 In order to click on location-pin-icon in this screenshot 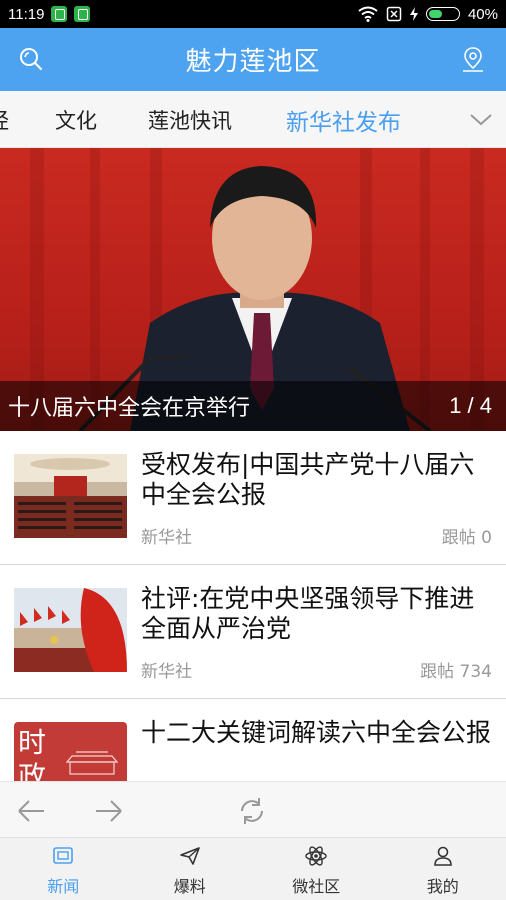, I will do `click(473, 59)`.